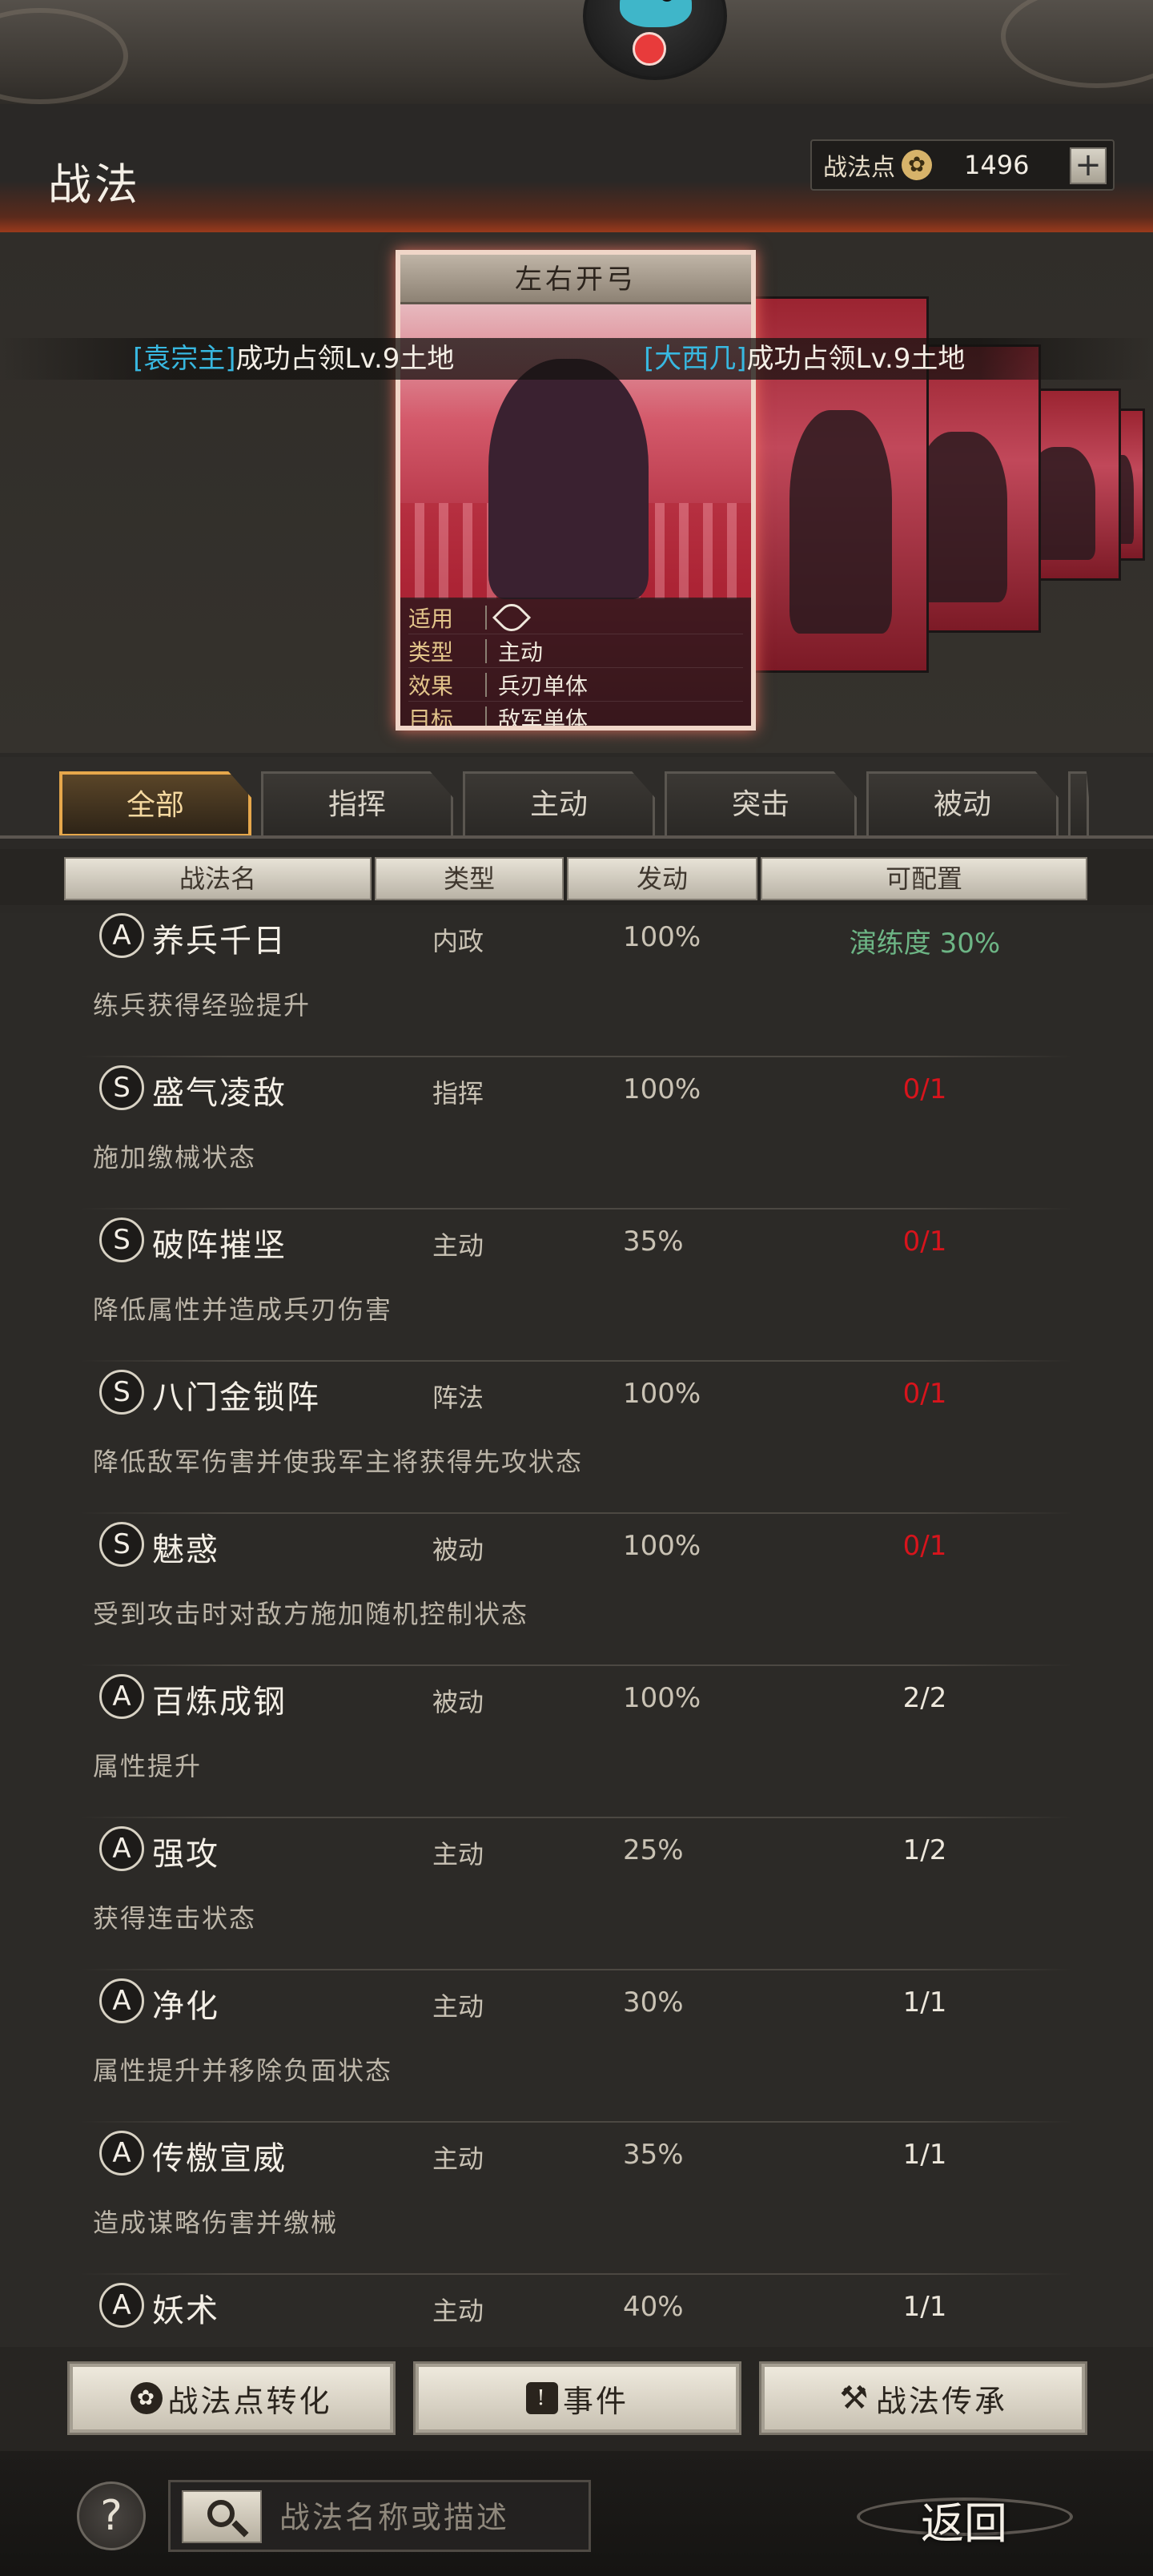 Image resolution: width=1153 pixels, height=2576 pixels. I want to click on sort-by-rate-button: 发动, so click(662, 879).